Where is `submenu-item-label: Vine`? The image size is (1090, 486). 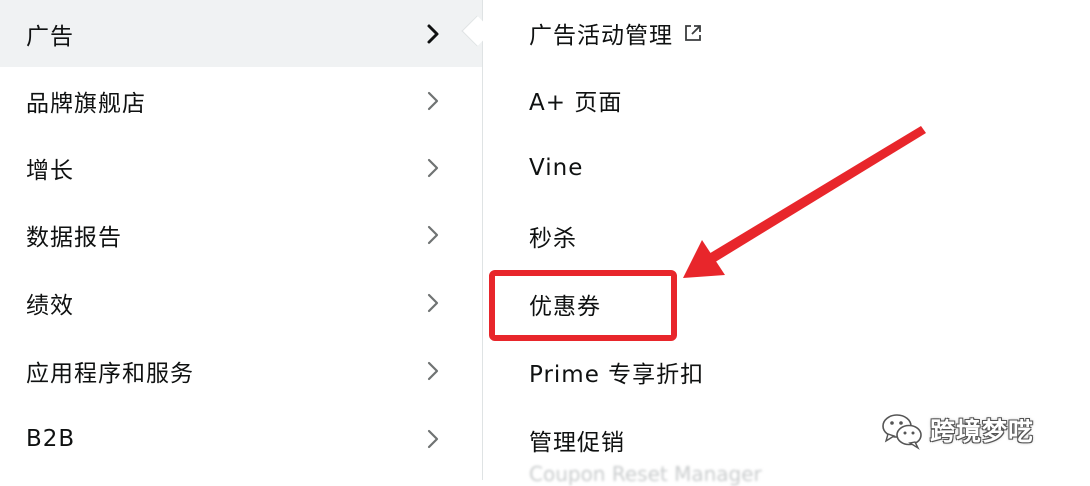
submenu-item-label: Vine is located at coordinates (556, 168).